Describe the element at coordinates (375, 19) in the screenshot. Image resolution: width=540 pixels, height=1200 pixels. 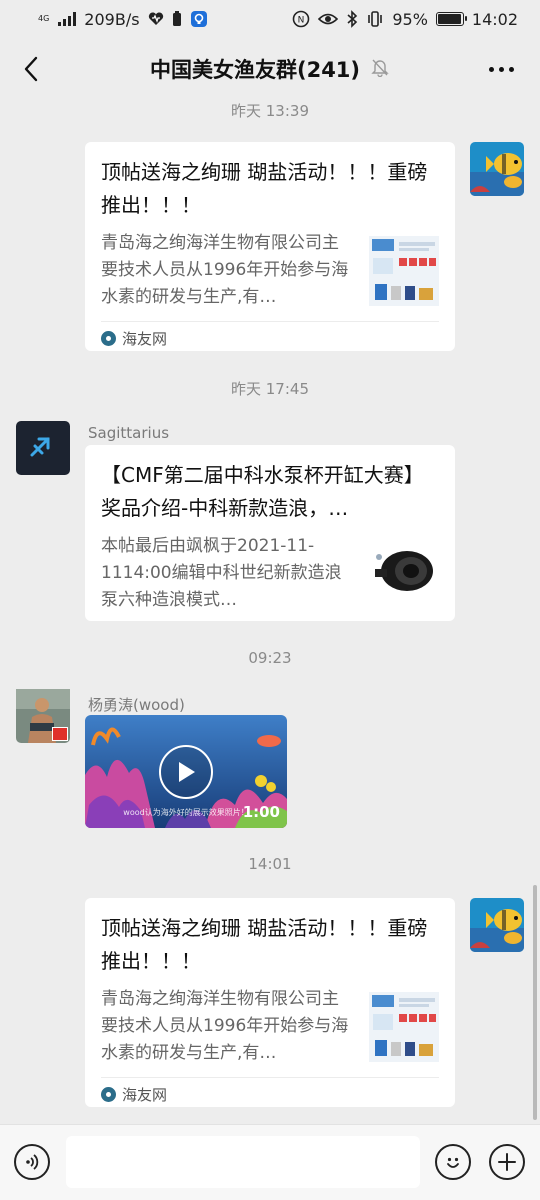
I see `vibrate-icon` at that location.